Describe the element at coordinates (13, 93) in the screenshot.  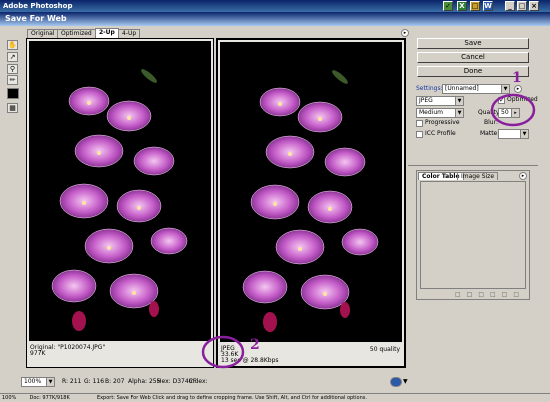
I see `eyedropper-color-swatch` at that location.